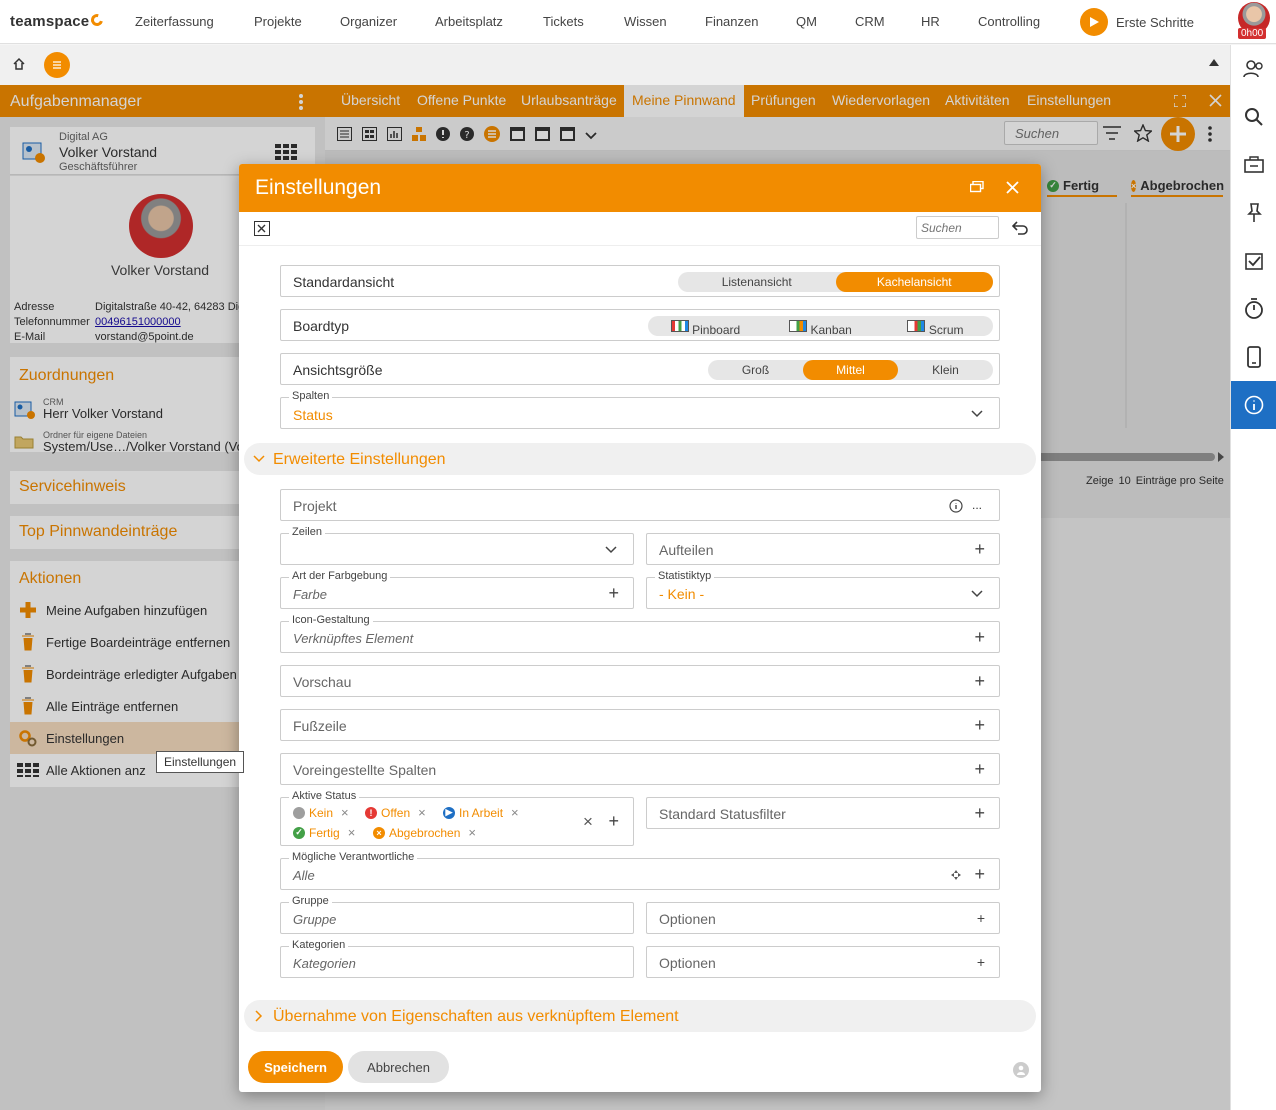 The height and width of the screenshot is (1110, 1276). I want to click on task-check-icon, so click(1253, 261).